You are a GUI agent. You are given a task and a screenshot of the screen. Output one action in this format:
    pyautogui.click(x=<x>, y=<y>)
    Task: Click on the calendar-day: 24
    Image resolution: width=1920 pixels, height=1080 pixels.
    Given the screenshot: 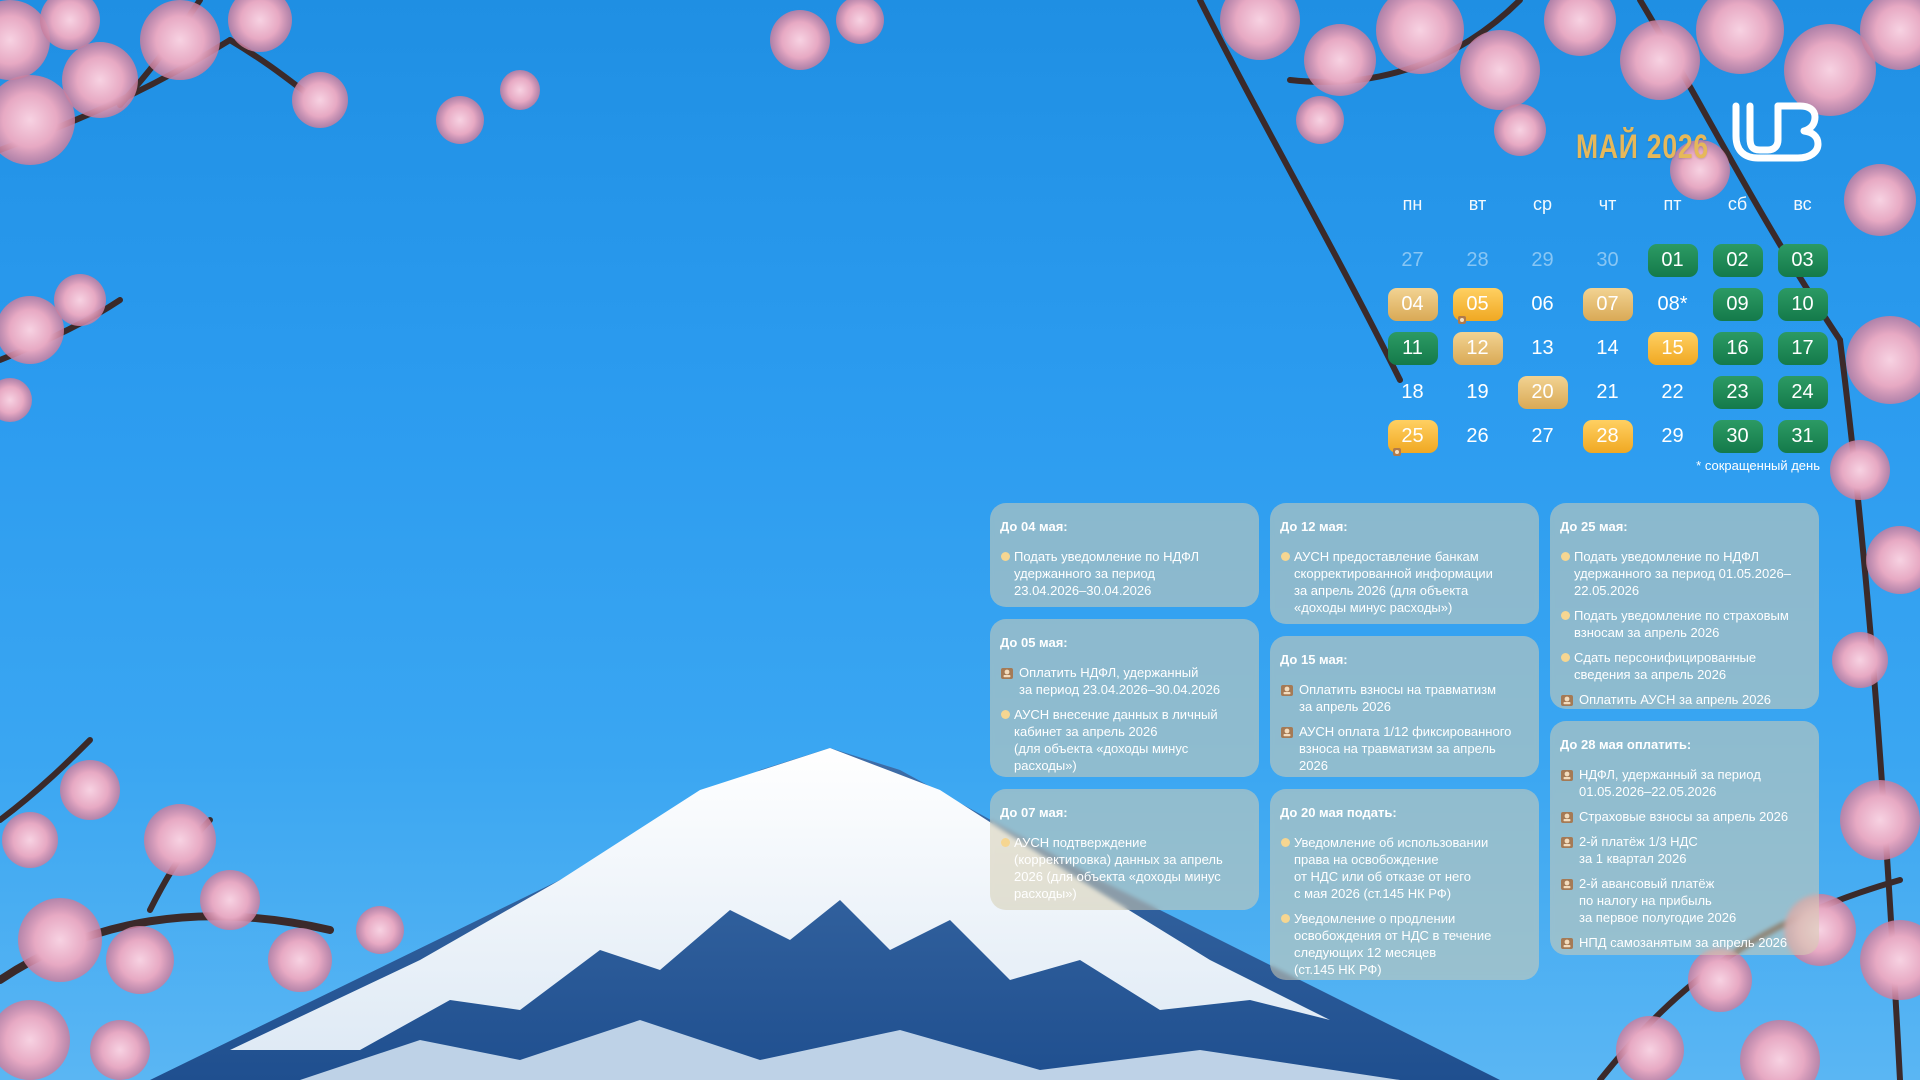 What is the action you would take?
    pyautogui.click(x=1802, y=392)
    